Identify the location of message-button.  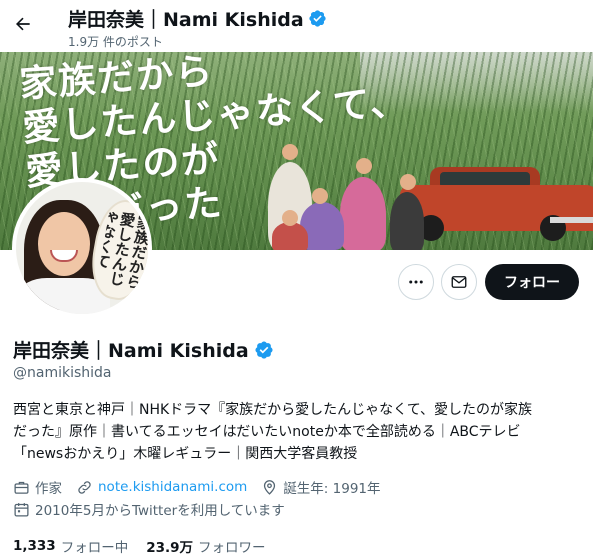
(459, 282).